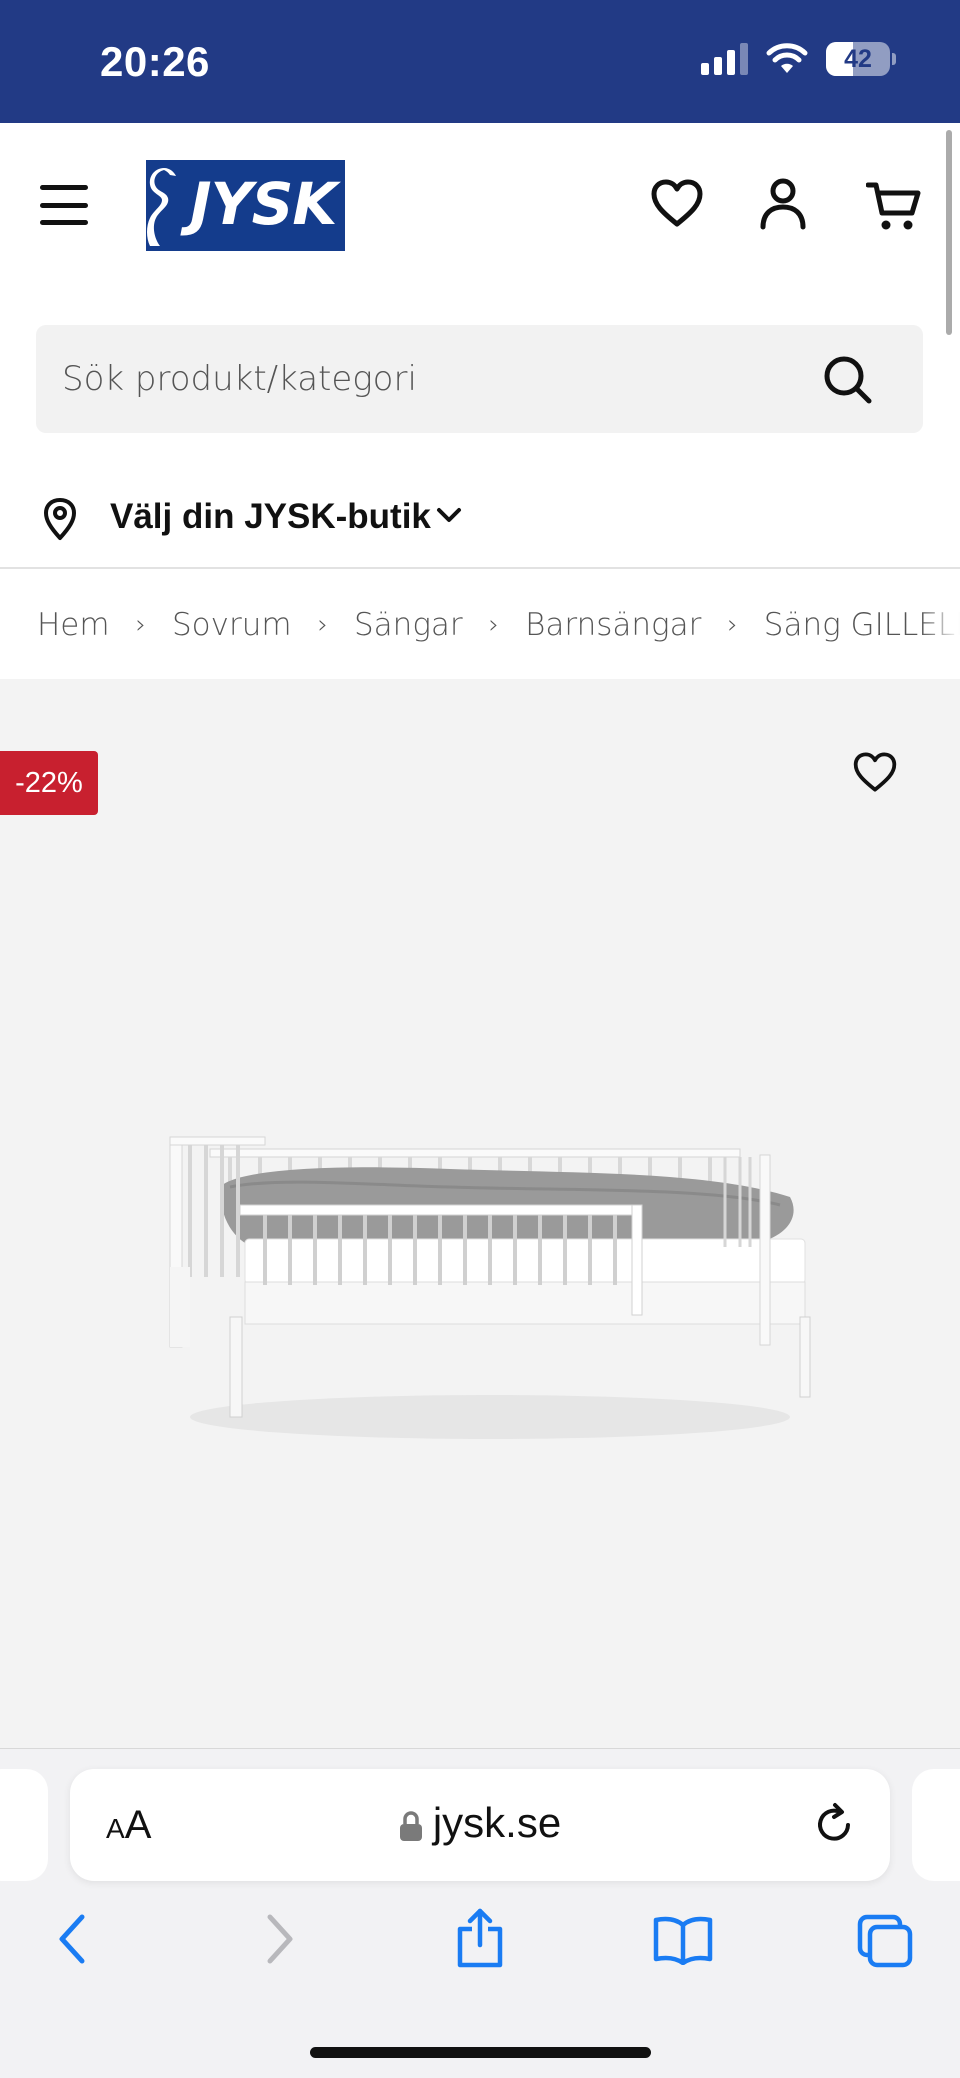  I want to click on store-selector-label: Välj din JYSK-butik, so click(270, 517).